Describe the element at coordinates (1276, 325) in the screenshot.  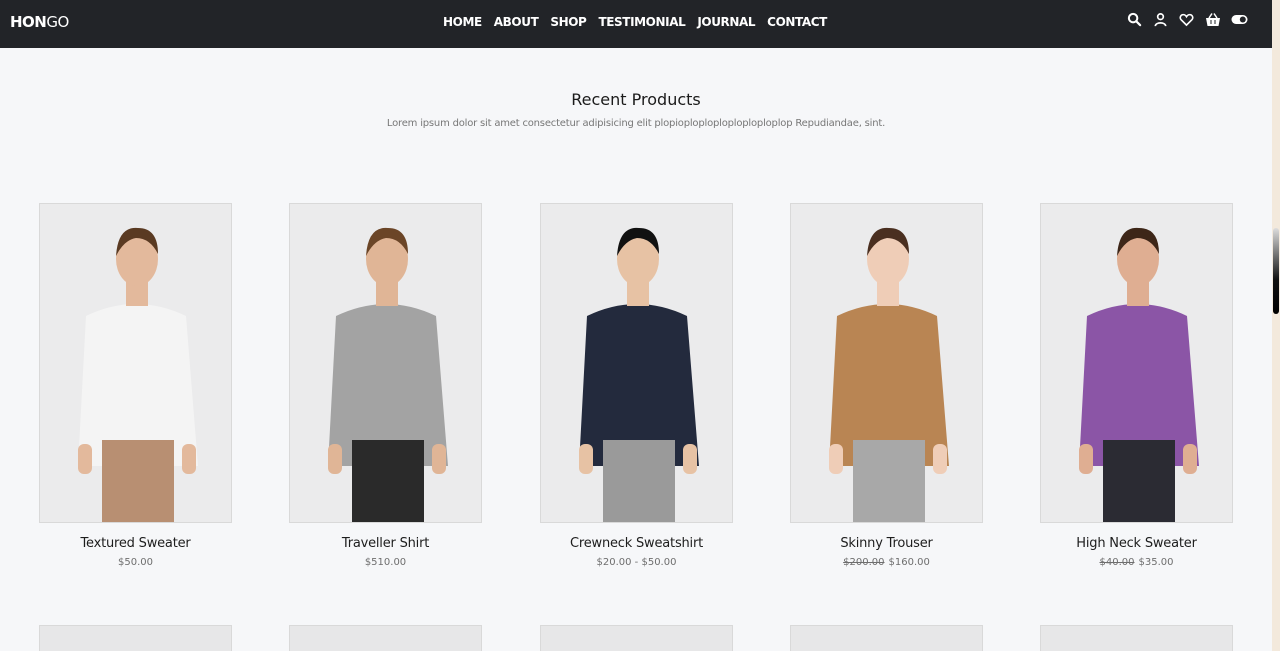
I see `page-scrollbar` at that location.